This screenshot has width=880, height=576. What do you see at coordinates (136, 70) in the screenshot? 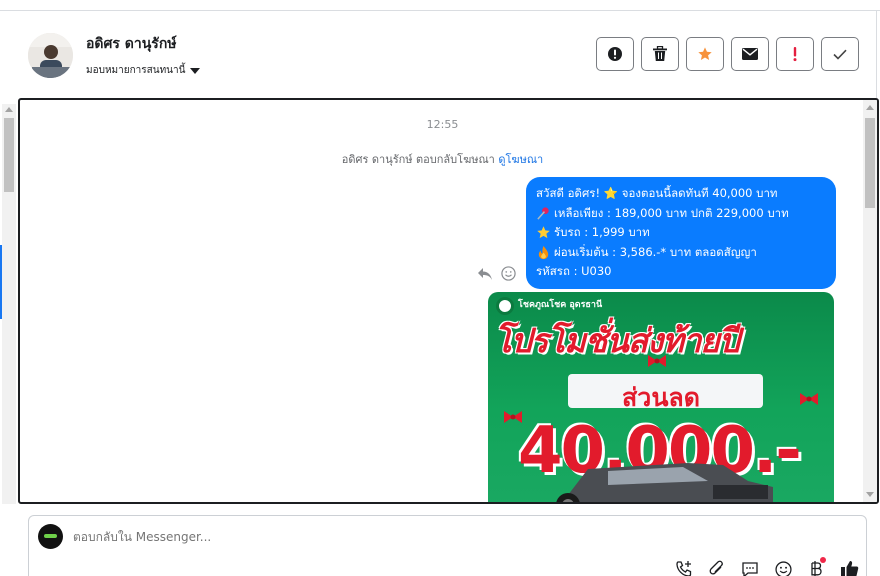
I see `assign-label: มอบหมายการสนทนานี้` at bounding box center [136, 70].